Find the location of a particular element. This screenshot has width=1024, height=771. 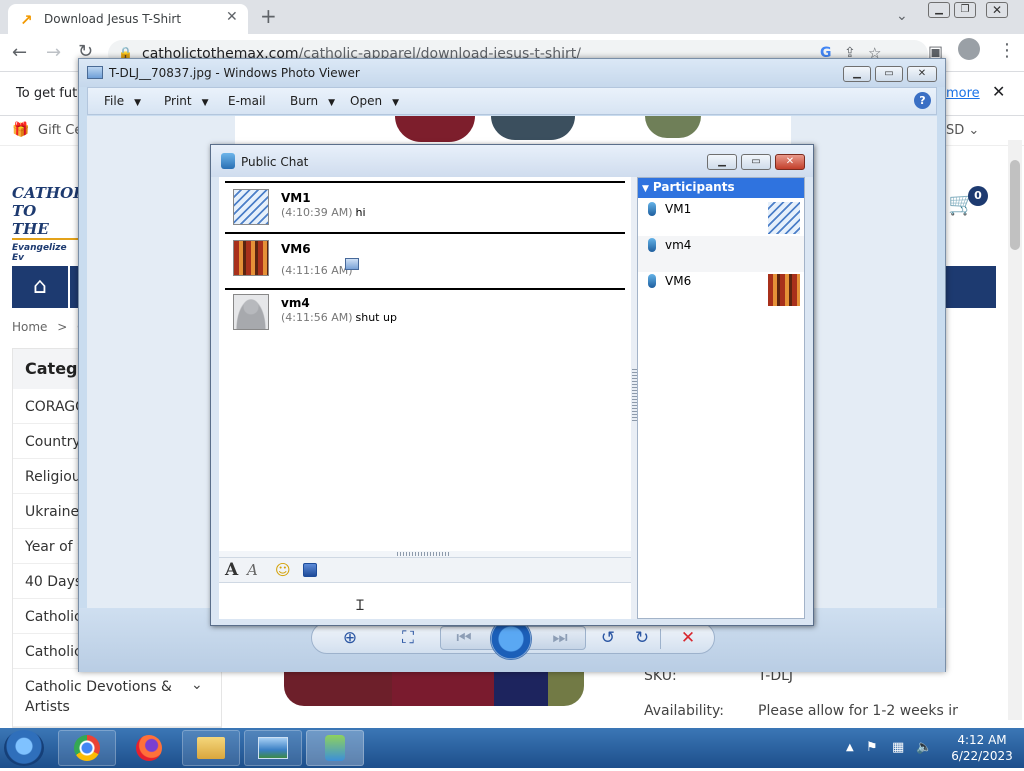

menu-print: Print ▼ is located at coordinates (186, 101).